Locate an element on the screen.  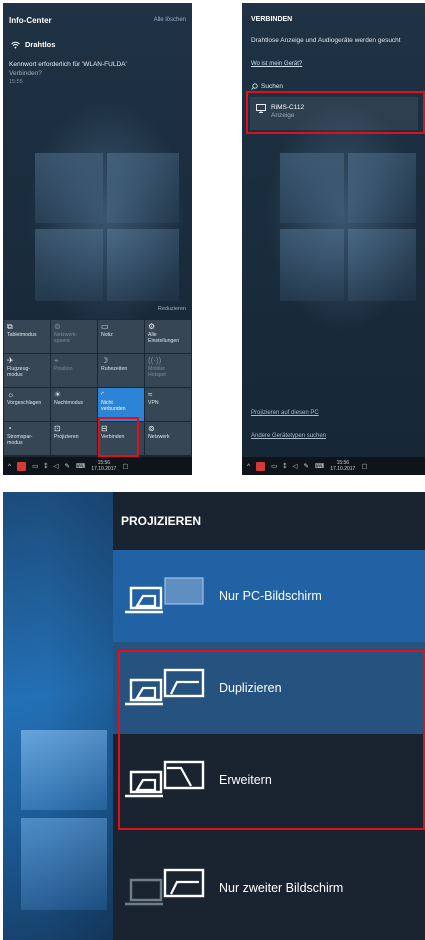
where-is-device-link: Wo ist mein Gerät? is located at coordinates (276, 64).